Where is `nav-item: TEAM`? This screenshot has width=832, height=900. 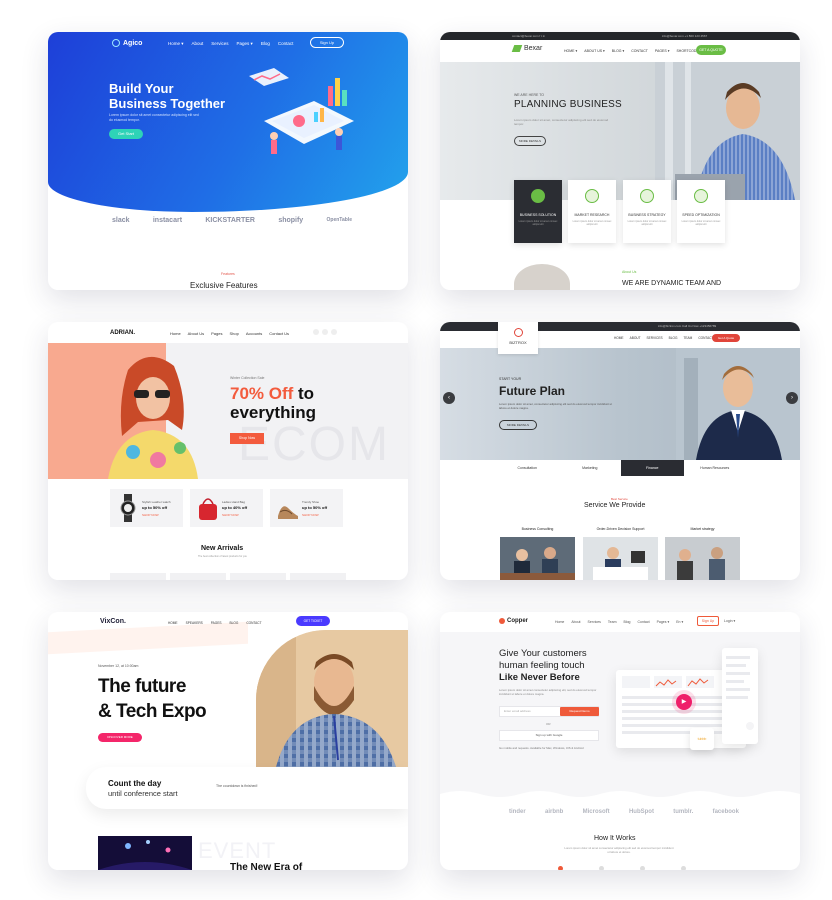 nav-item: TEAM is located at coordinates (687, 338).